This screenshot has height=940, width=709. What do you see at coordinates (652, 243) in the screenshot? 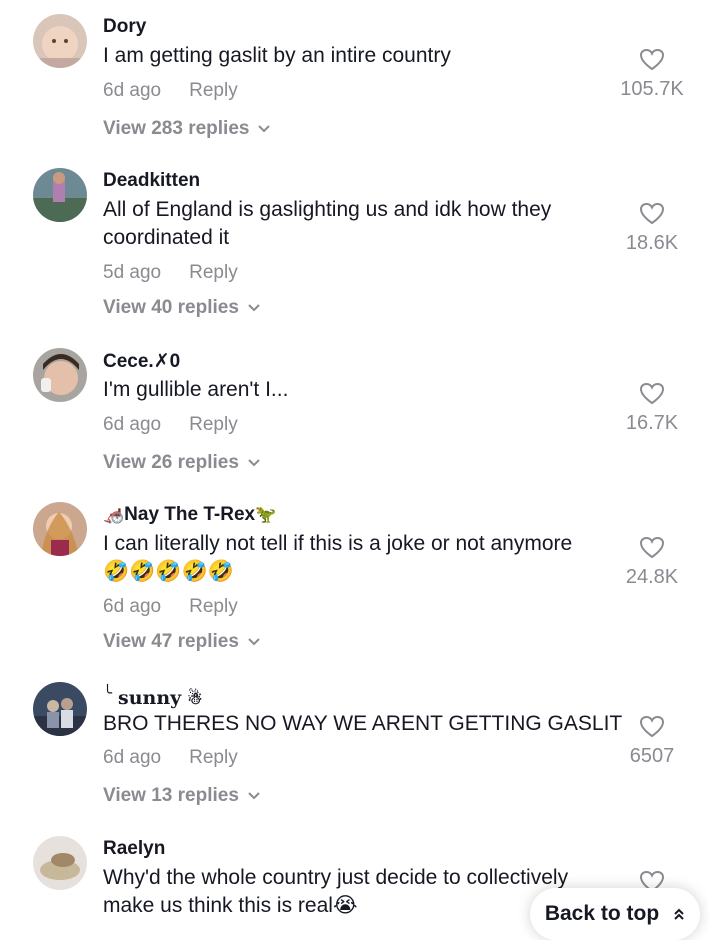
I see `like-count: 18.6K` at bounding box center [652, 243].